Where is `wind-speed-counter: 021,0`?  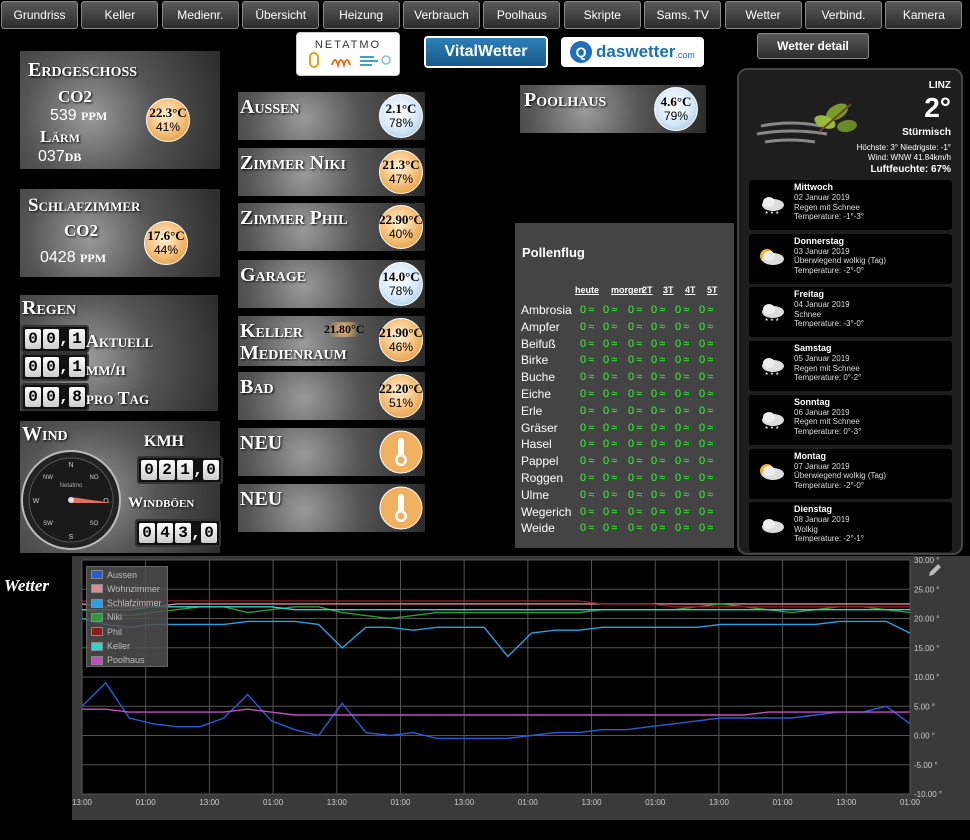 wind-speed-counter: 021,0 is located at coordinates (180, 470).